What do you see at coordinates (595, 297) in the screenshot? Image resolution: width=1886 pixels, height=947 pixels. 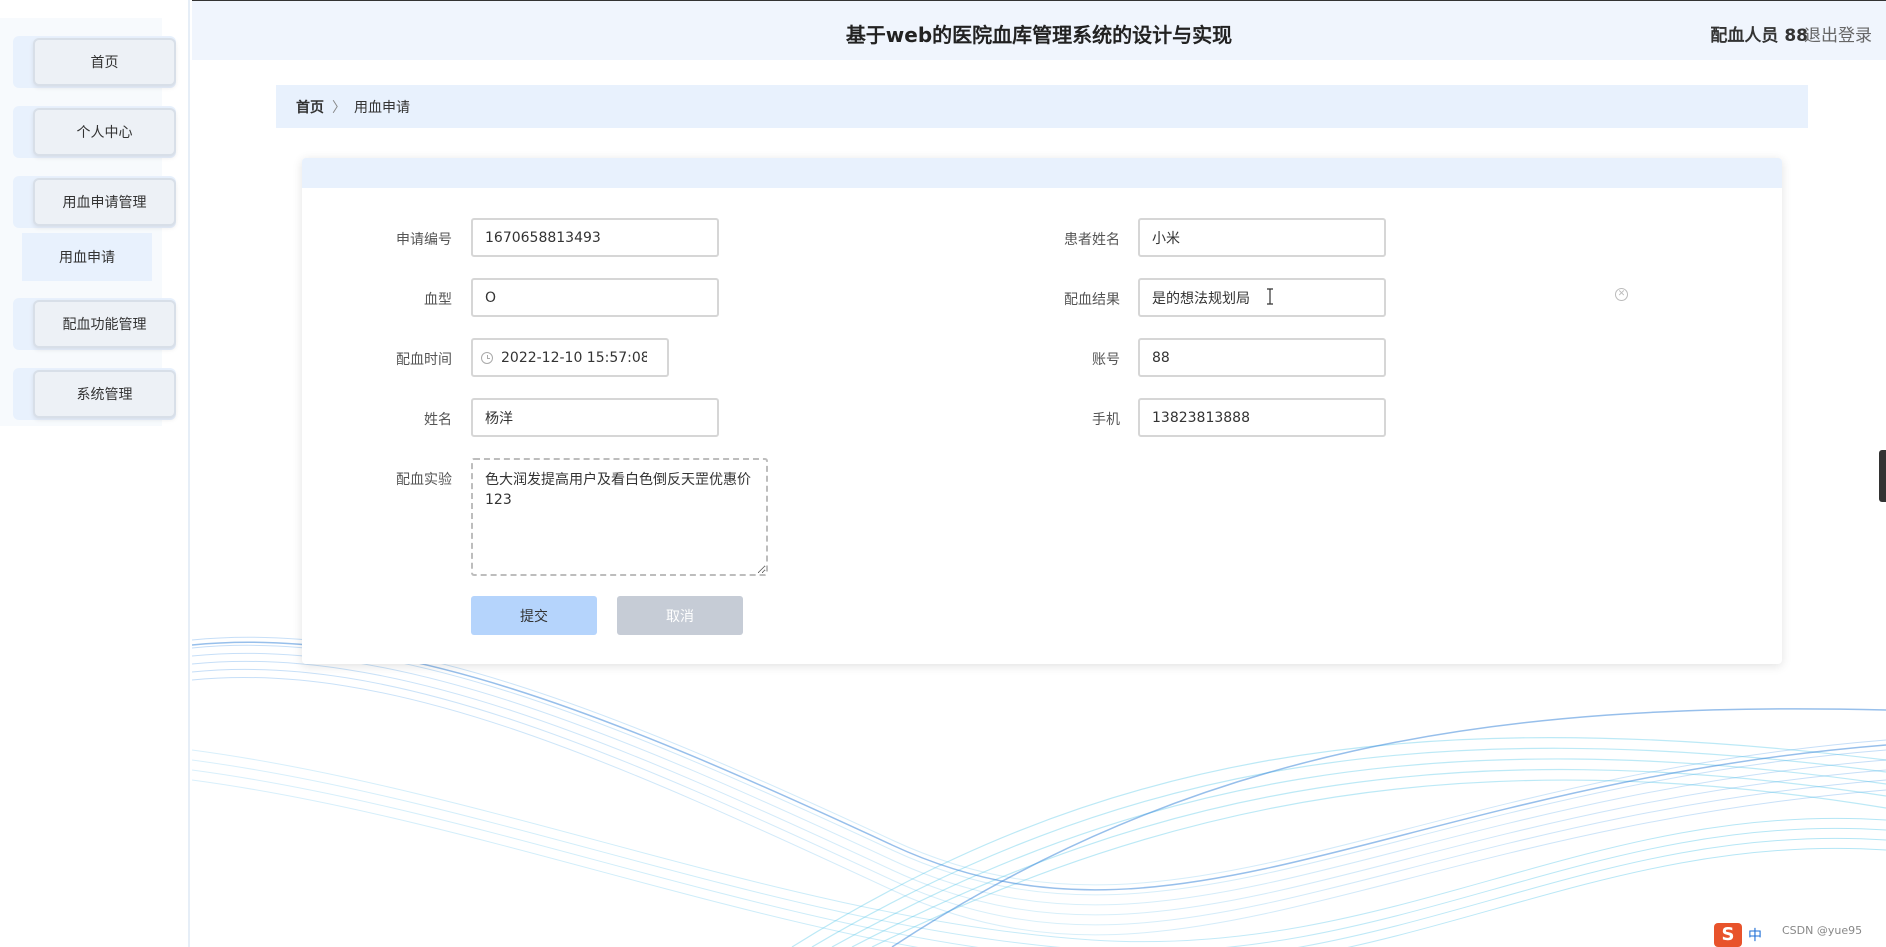 I see `blood-type-input` at bounding box center [595, 297].